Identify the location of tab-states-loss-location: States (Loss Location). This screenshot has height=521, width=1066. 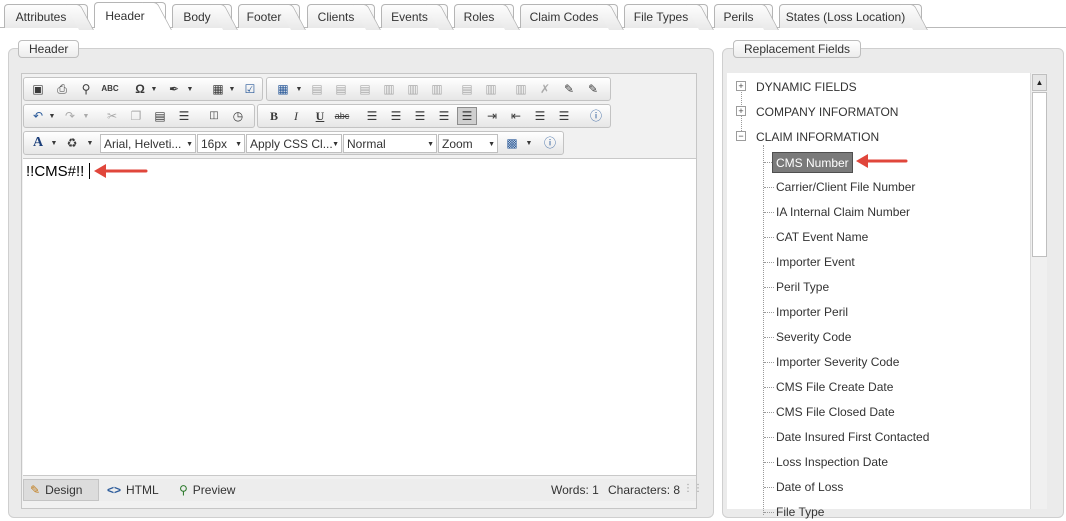
(850, 16).